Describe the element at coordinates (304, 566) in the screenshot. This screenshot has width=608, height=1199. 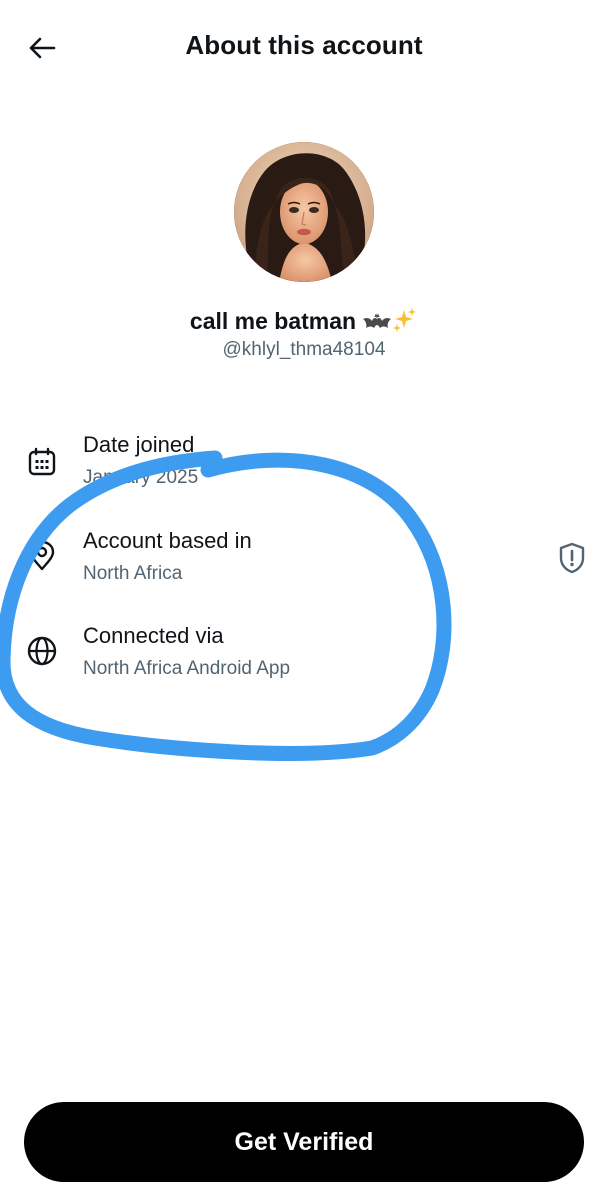
I see `info-row-account-based-in: Account based in North Africa` at that location.